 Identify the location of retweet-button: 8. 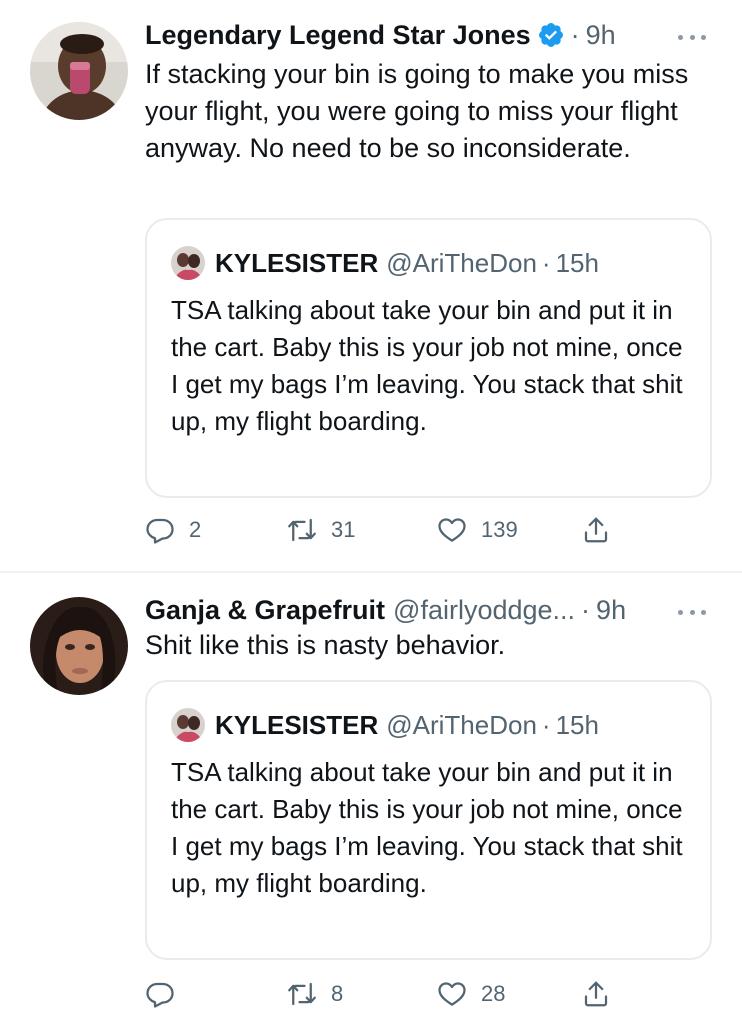
(315, 994).